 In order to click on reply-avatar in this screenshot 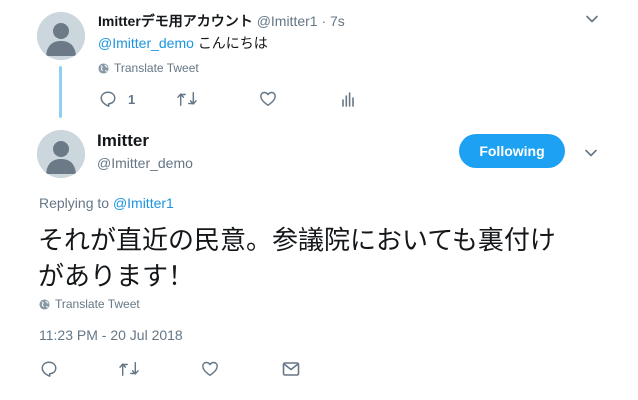, I will do `click(61, 36)`.